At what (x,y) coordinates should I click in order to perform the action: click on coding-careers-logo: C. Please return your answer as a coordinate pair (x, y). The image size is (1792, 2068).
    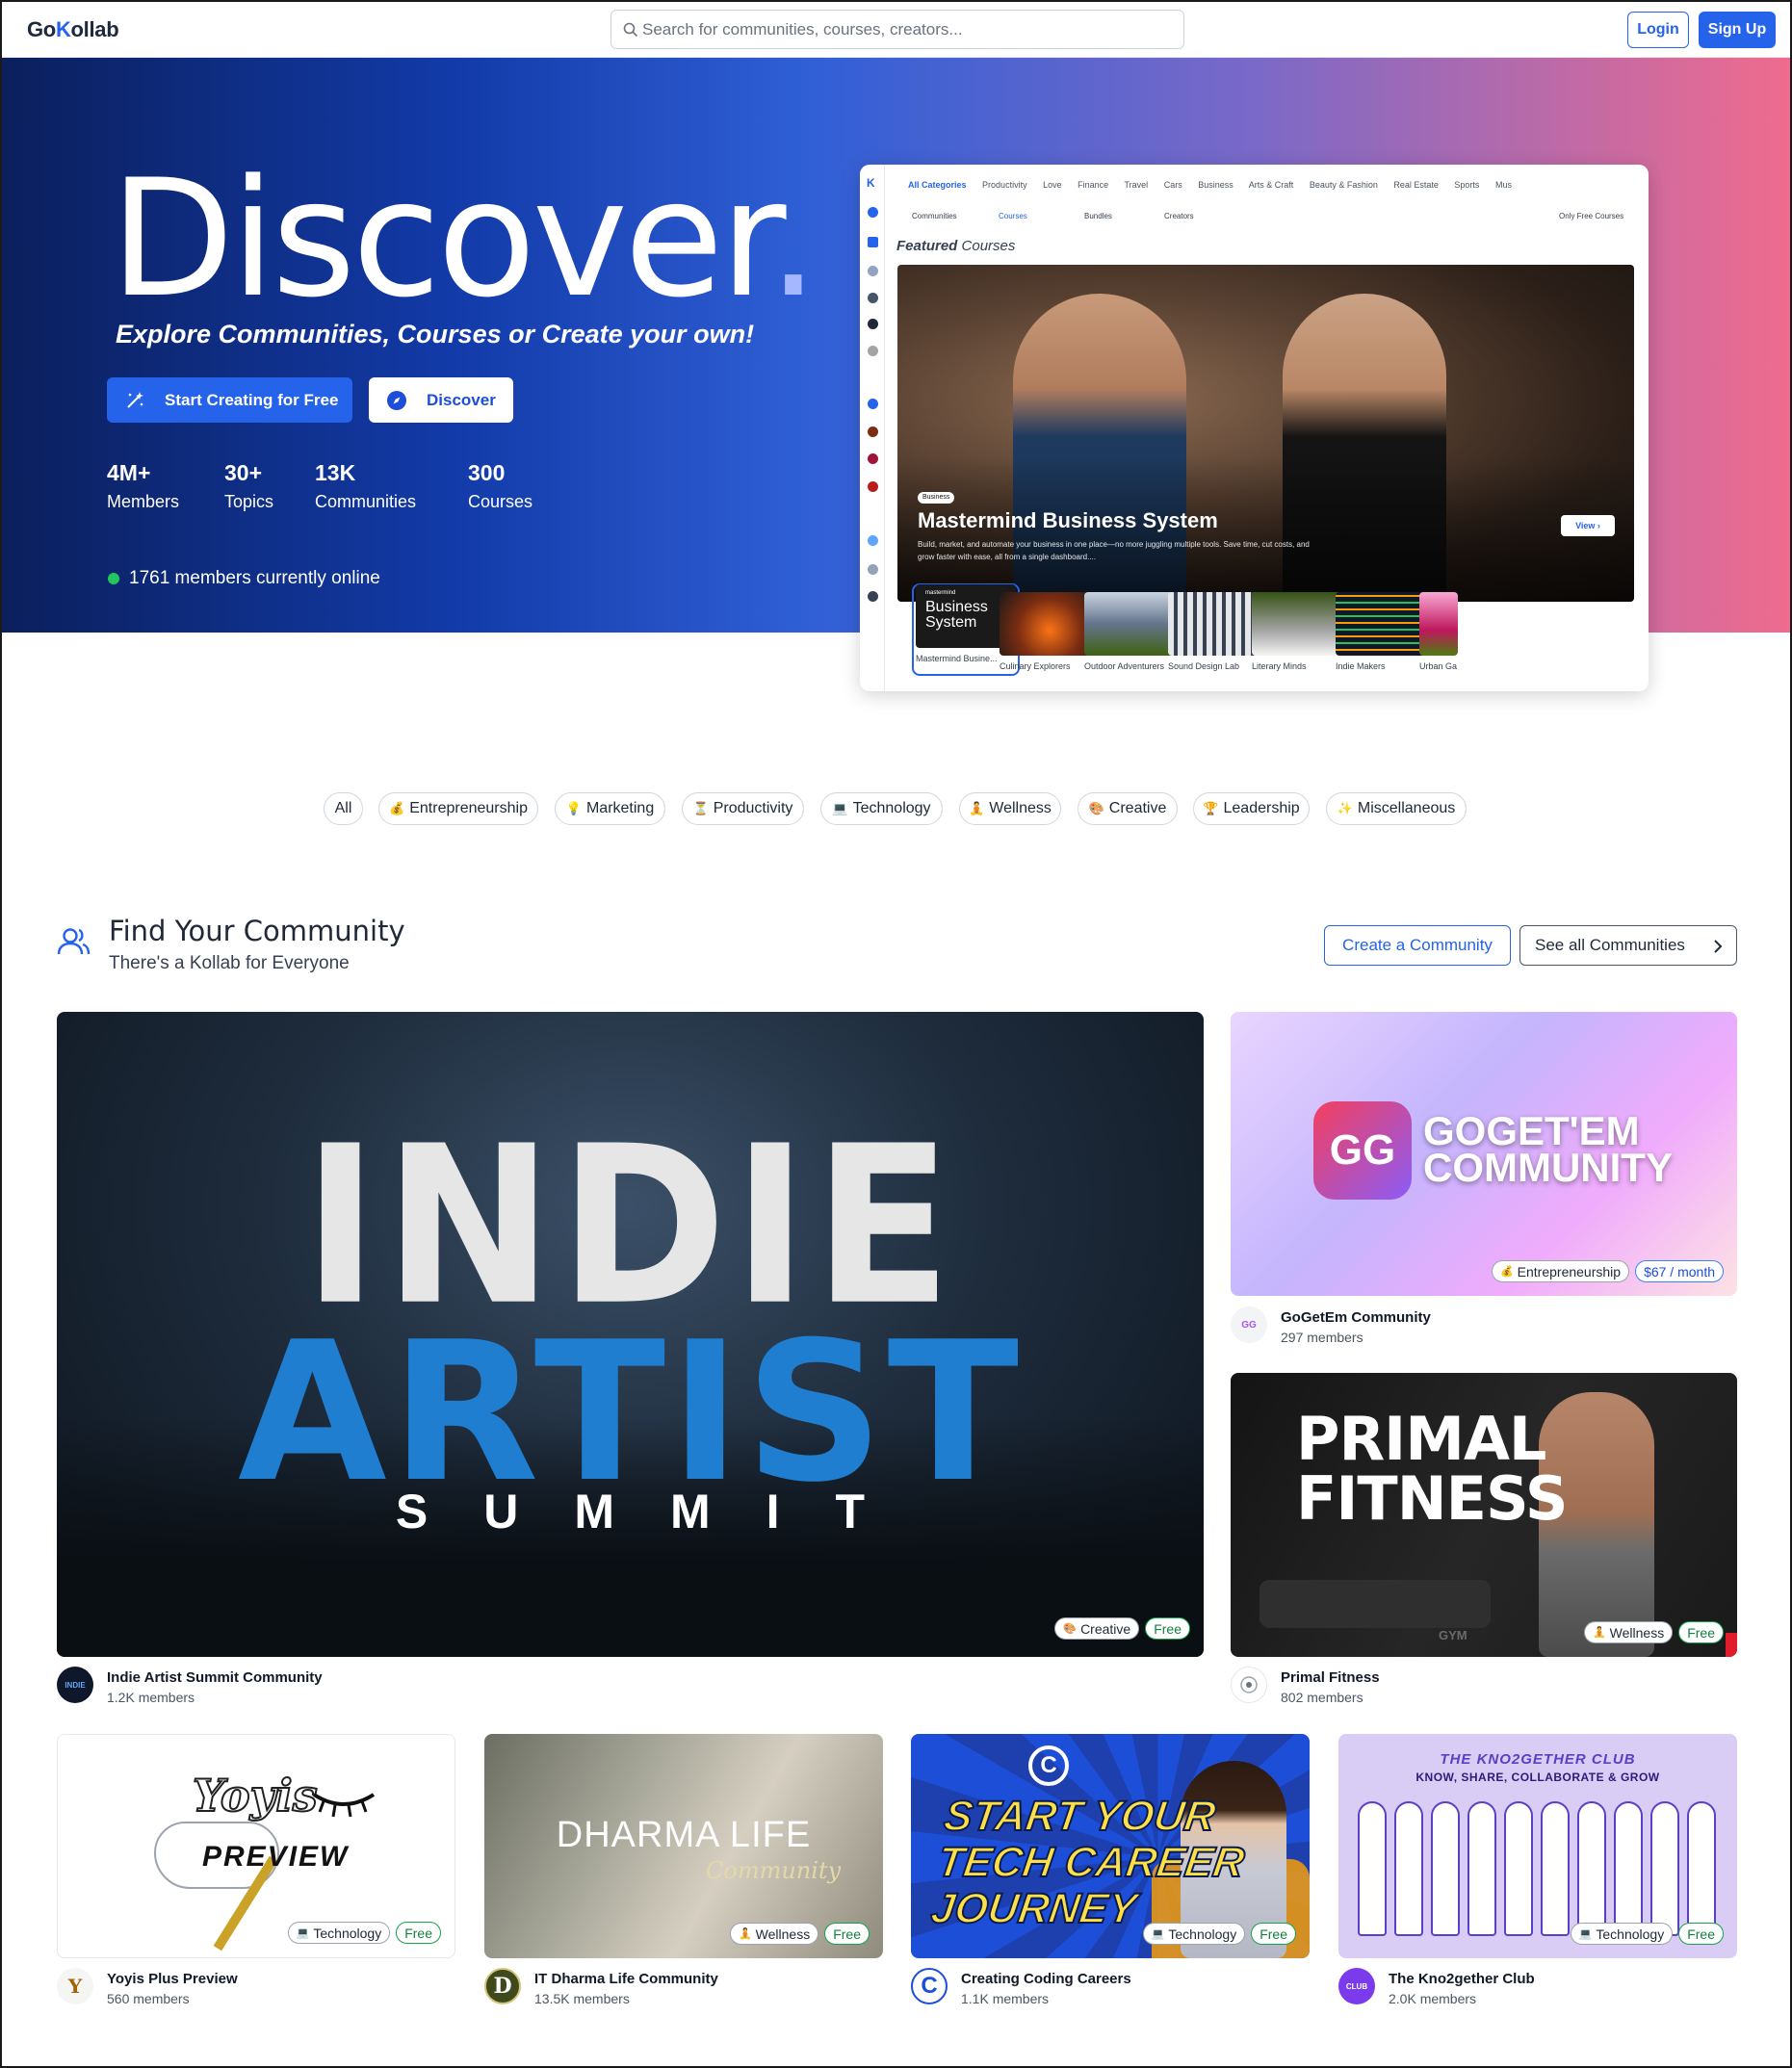
    Looking at the image, I should click on (1048, 1765).